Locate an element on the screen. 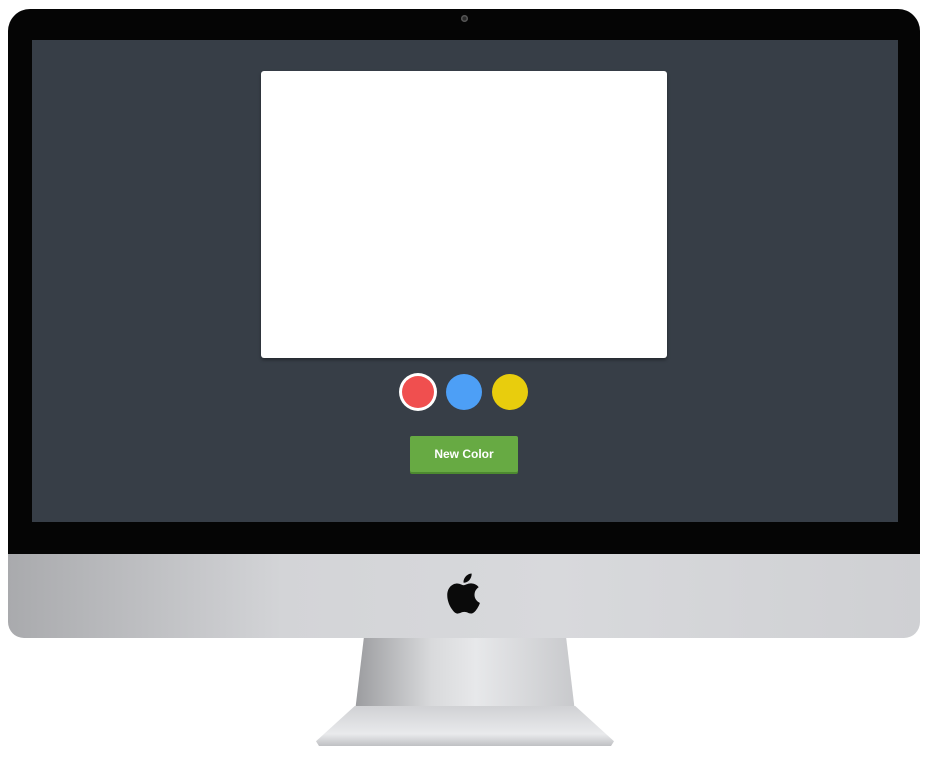 Image resolution: width=930 pixels, height=758 pixels. swatch-yellow is located at coordinates (510, 392).